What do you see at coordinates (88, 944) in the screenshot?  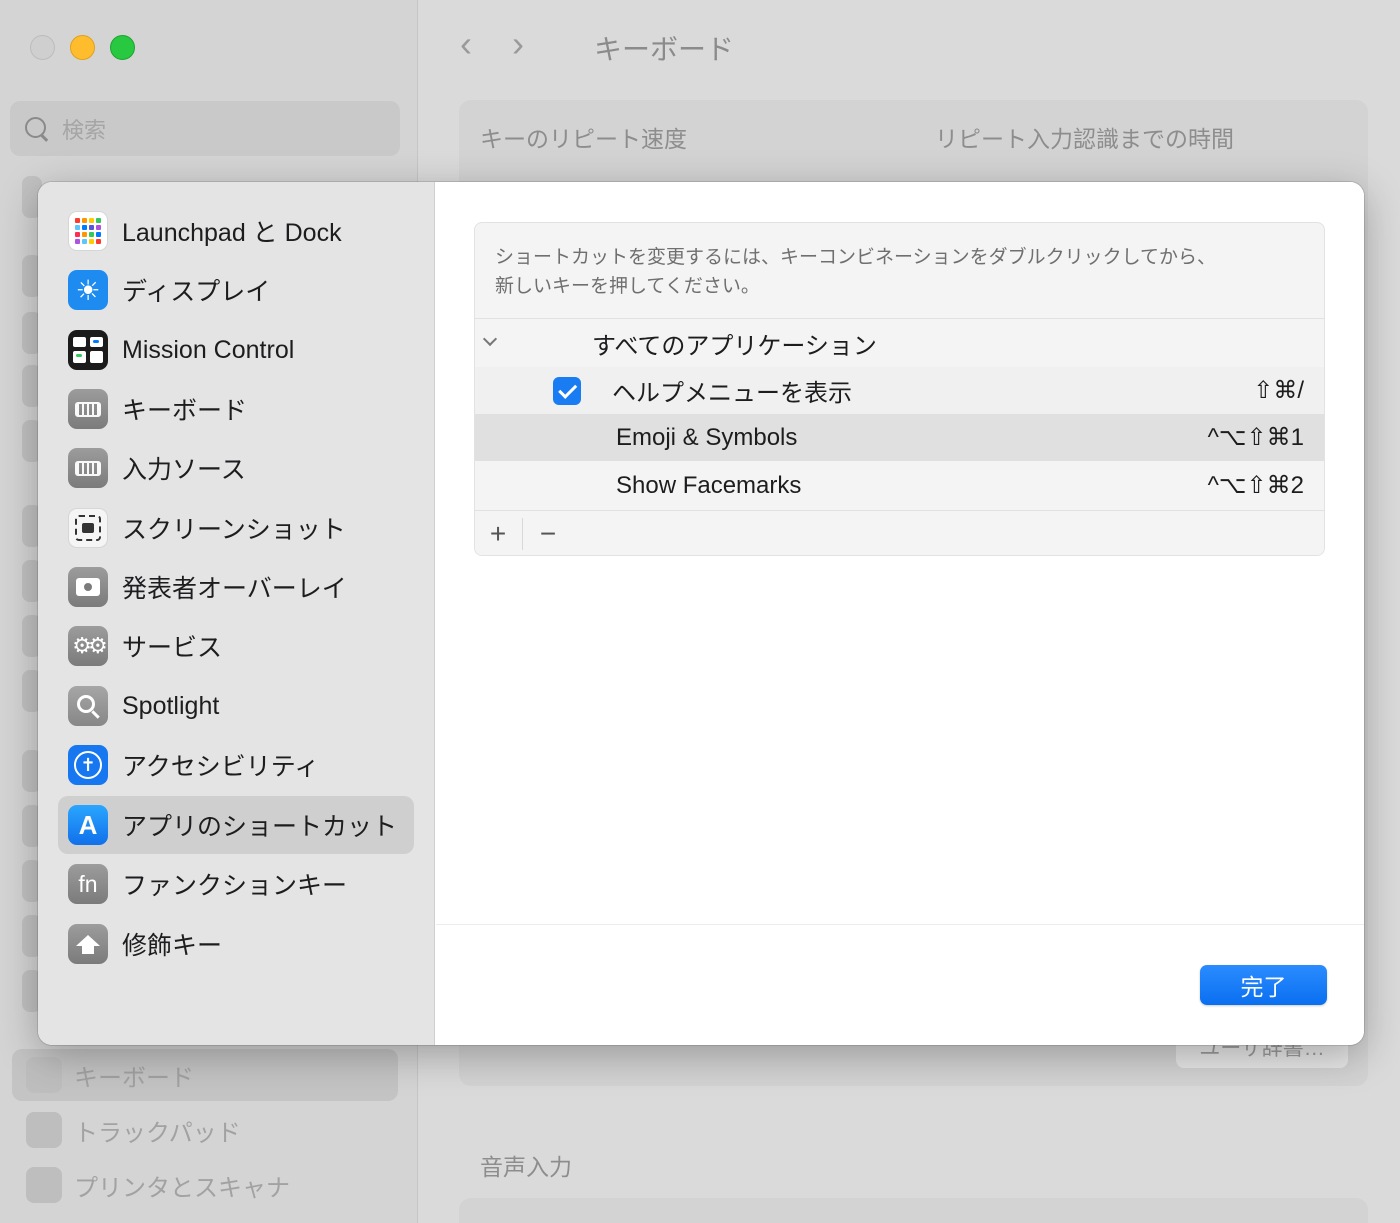 I see `modifier-keys-icon` at bounding box center [88, 944].